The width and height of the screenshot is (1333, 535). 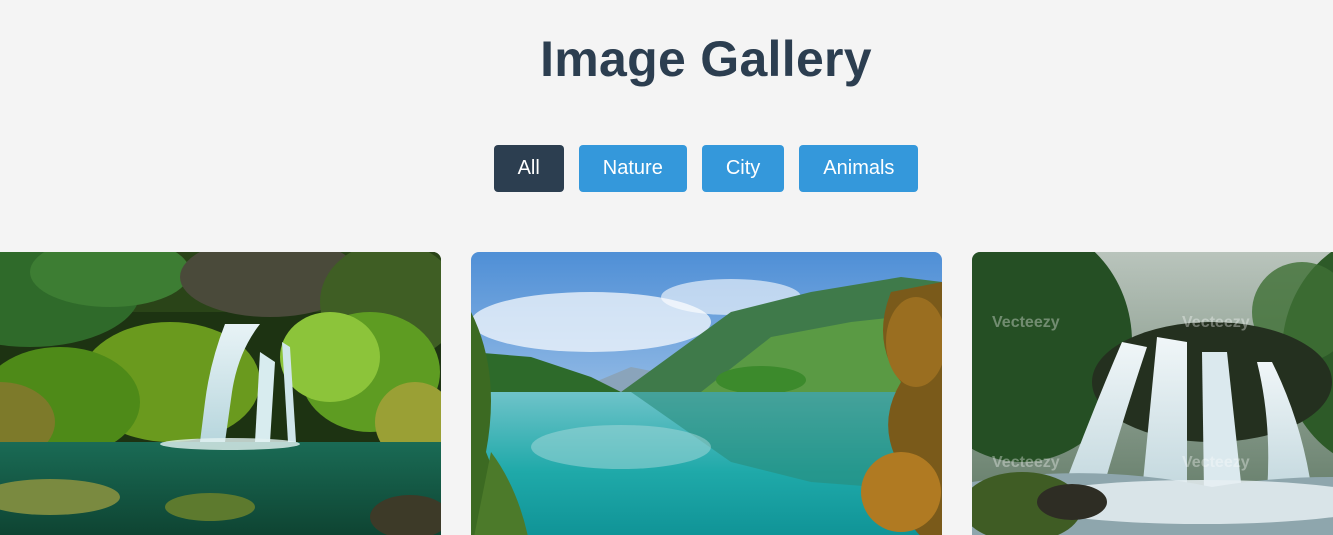 What do you see at coordinates (632, 168) in the screenshot?
I see `filter-nature-button: Nature` at bounding box center [632, 168].